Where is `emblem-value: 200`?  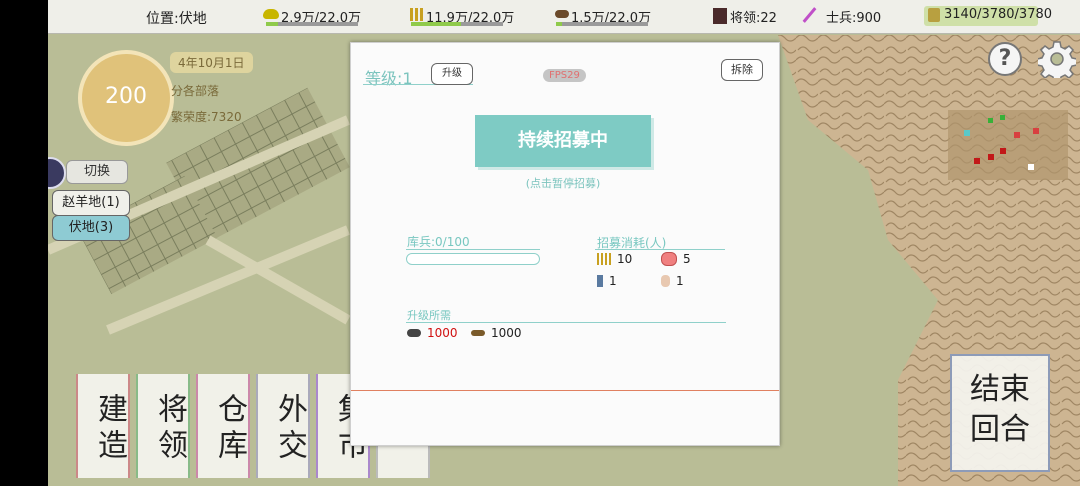
emblem-value: 200 is located at coordinates (126, 96).